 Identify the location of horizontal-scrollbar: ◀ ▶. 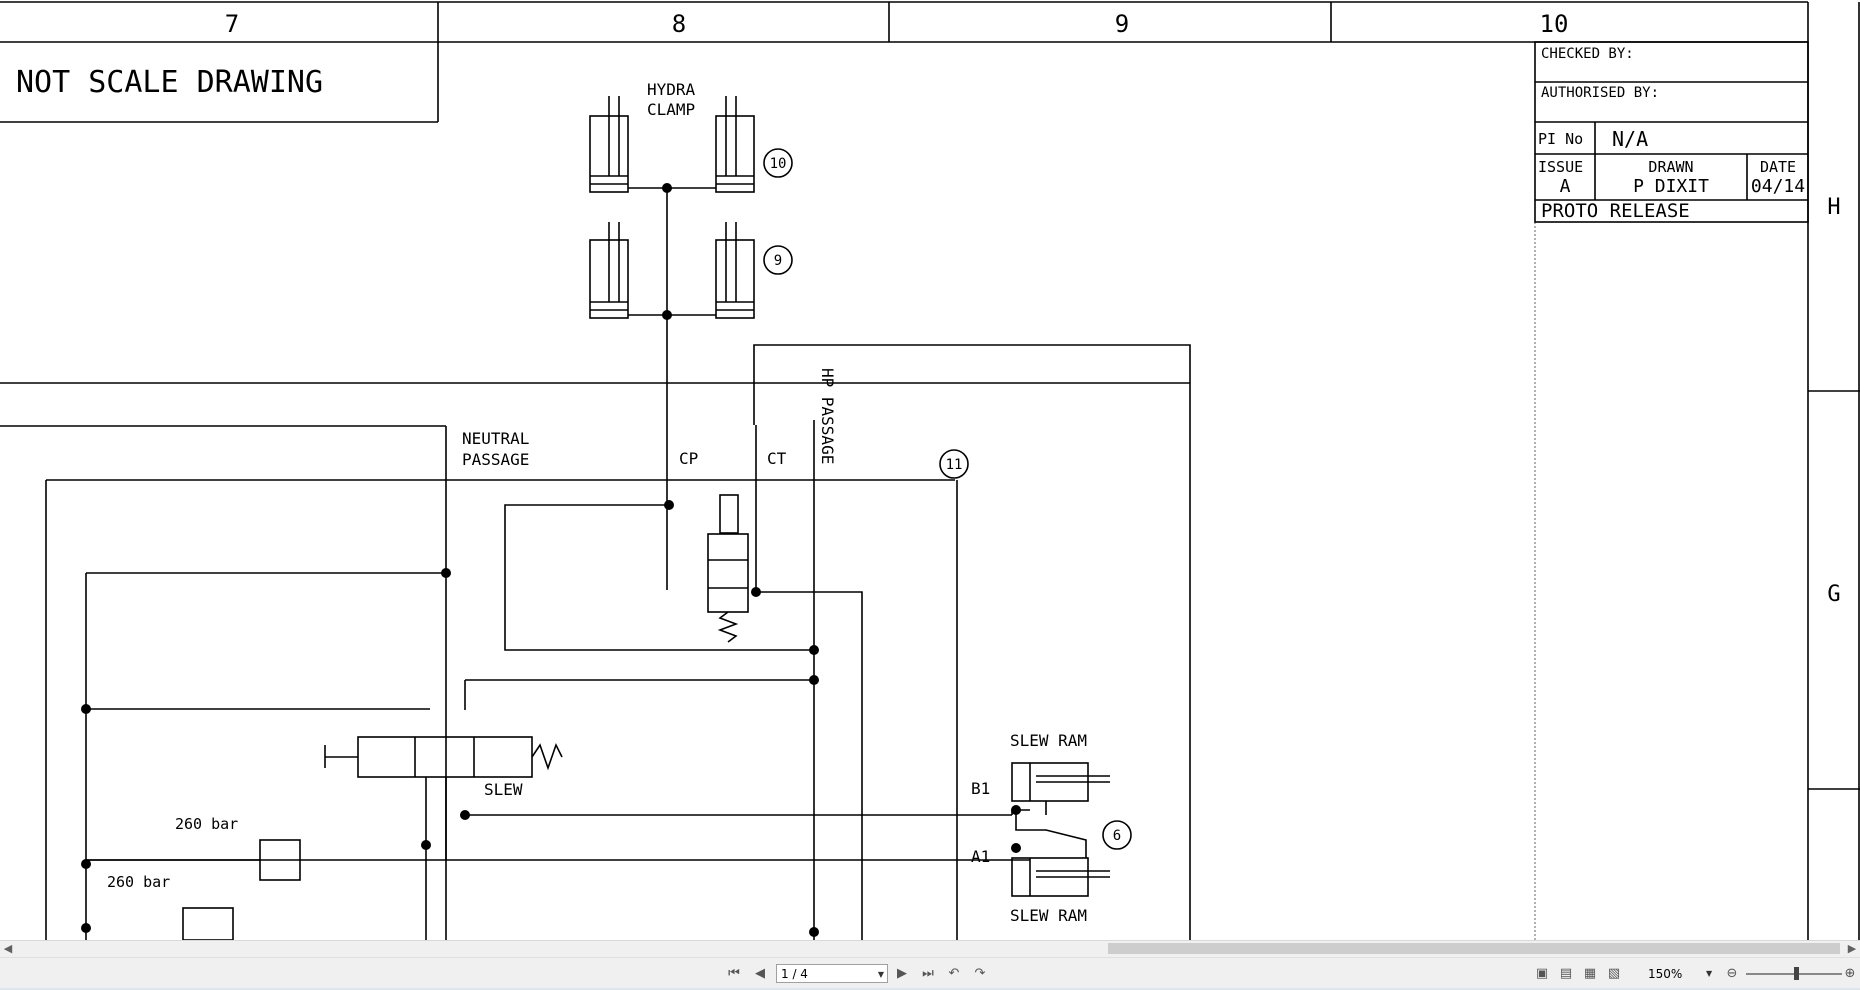
(930, 948).